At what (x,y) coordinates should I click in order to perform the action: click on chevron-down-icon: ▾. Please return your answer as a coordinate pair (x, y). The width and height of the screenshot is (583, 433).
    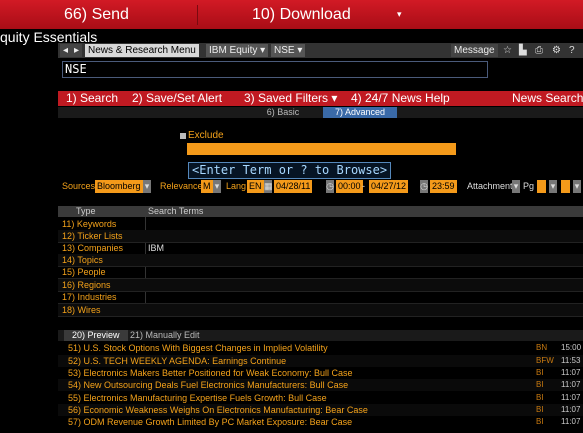
    Looking at the image, I should click on (399, 14).